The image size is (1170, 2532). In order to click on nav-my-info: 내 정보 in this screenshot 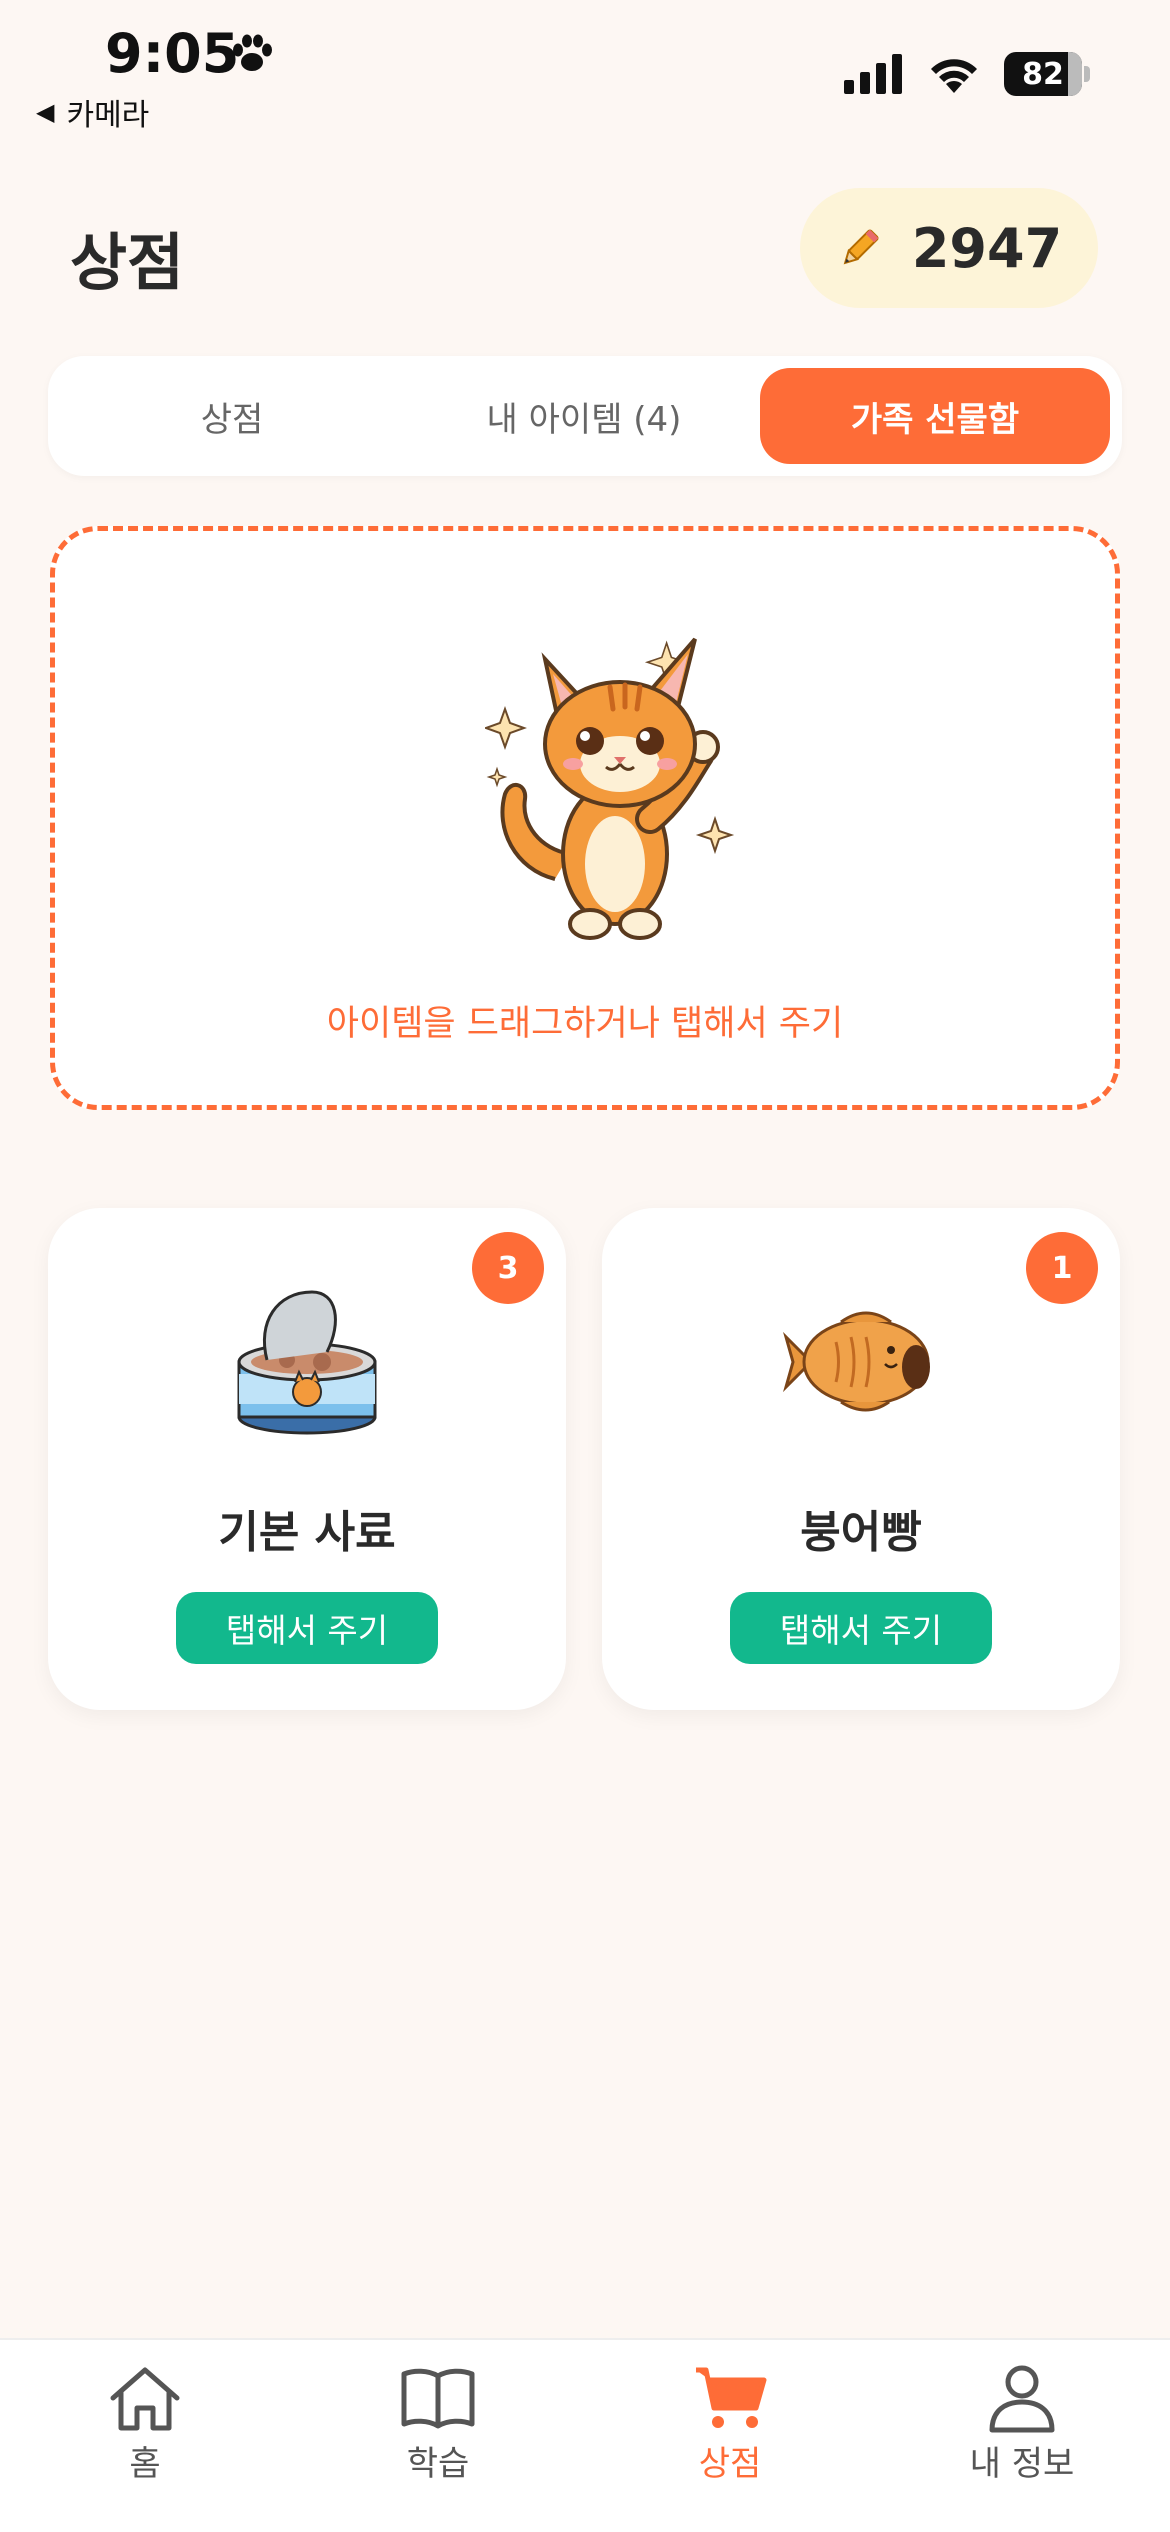, I will do `click(1022, 2423)`.